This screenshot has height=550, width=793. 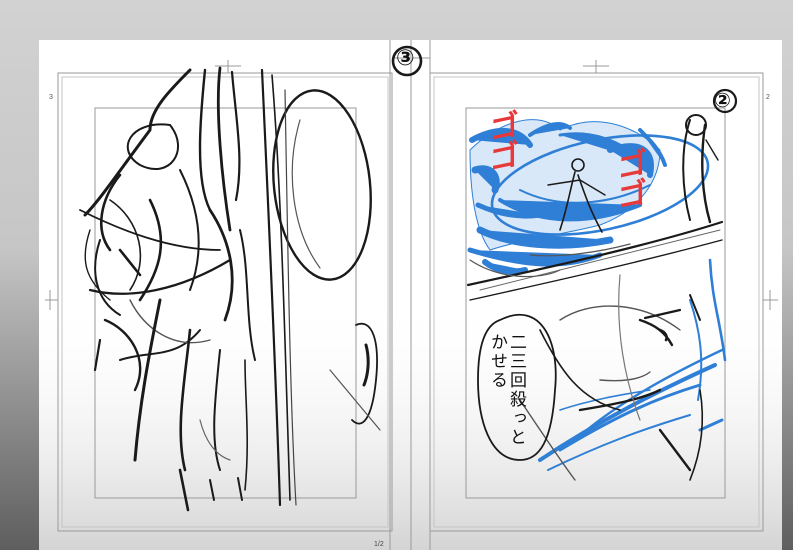 What do you see at coordinates (628, 180) in the screenshot?
I see `sfx-rumble-right: ゴゴ` at bounding box center [628, 180].